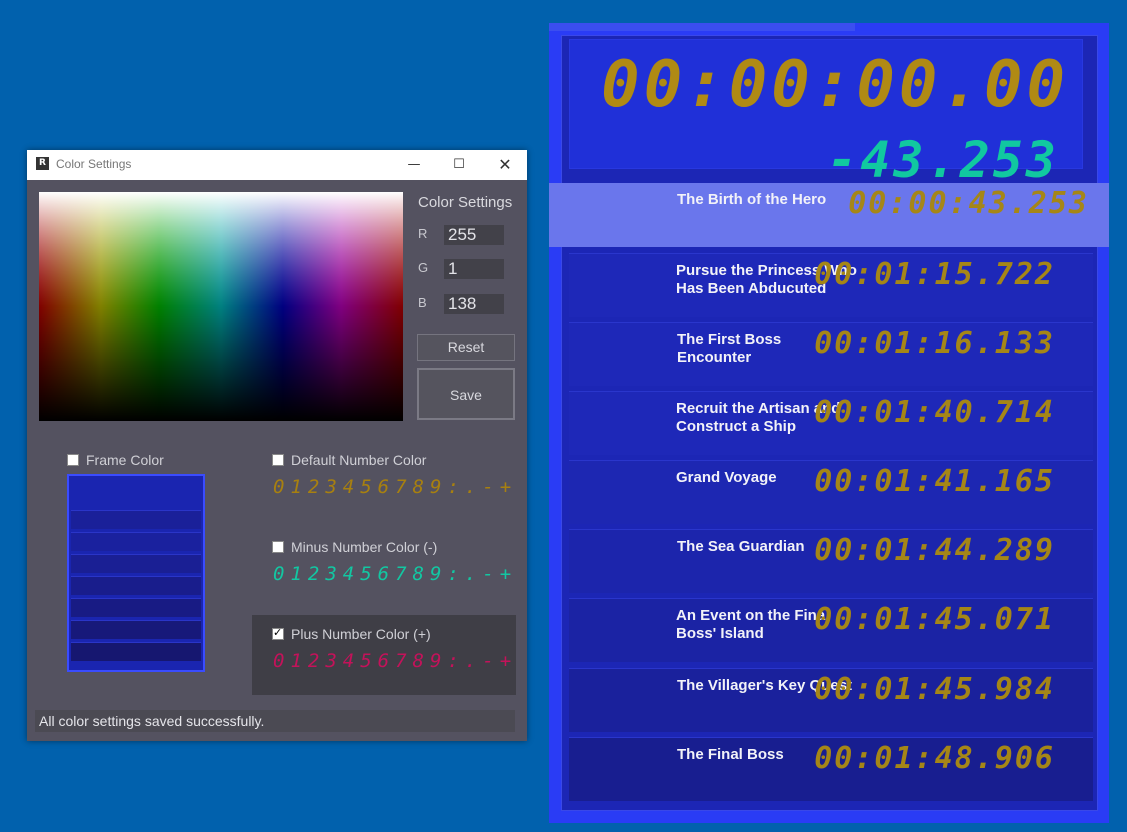 The height and width of the screenshot is (832, 1127). What do you see at coordinates (221, 306) in the screenshot?
I see `color-picker-spectrum` at bounding box center [221, 306].